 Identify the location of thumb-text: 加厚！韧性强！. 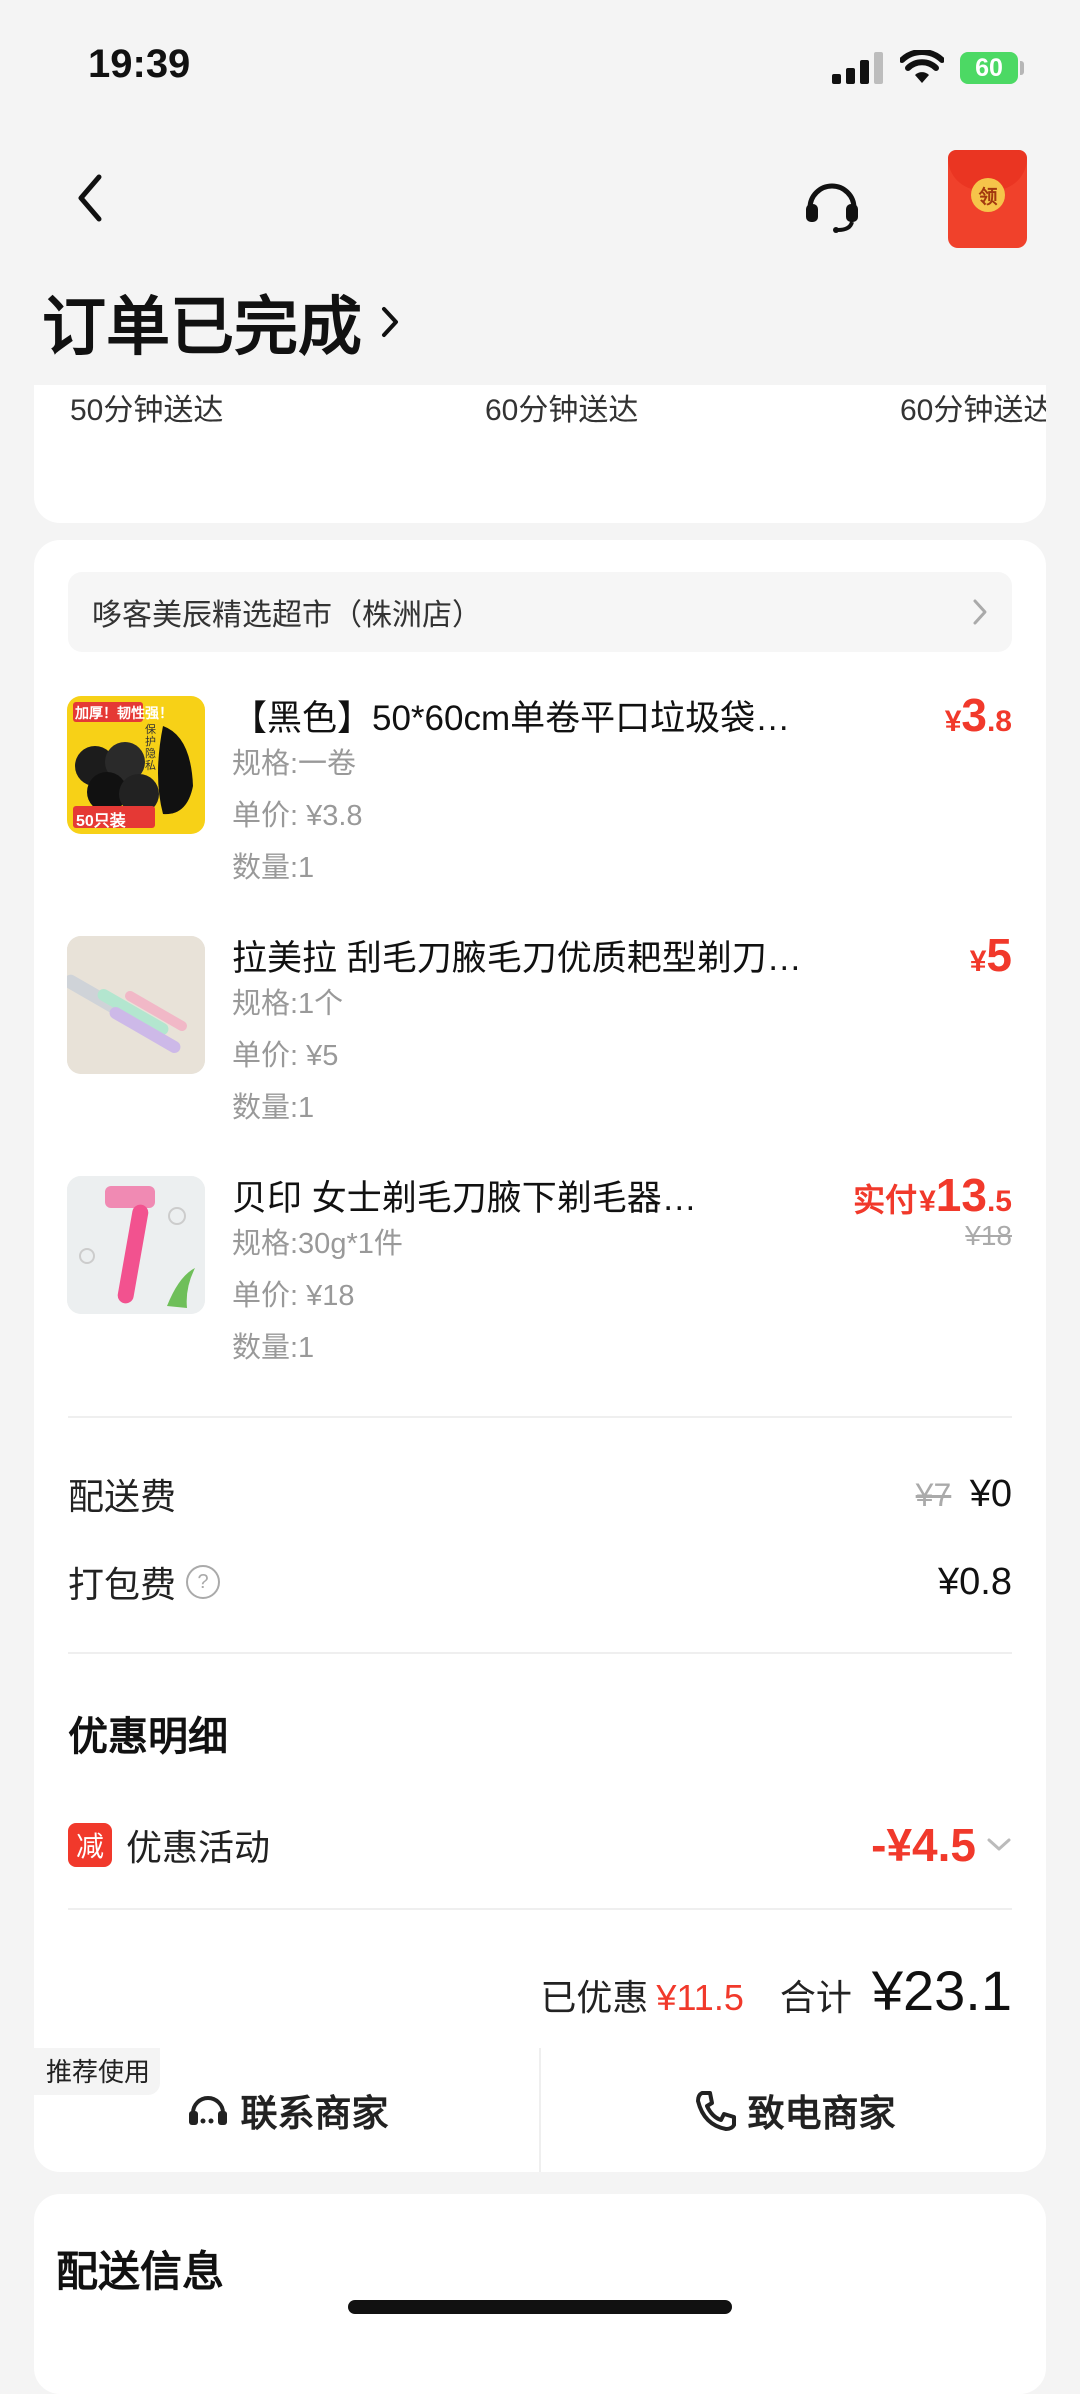
(124, 713).